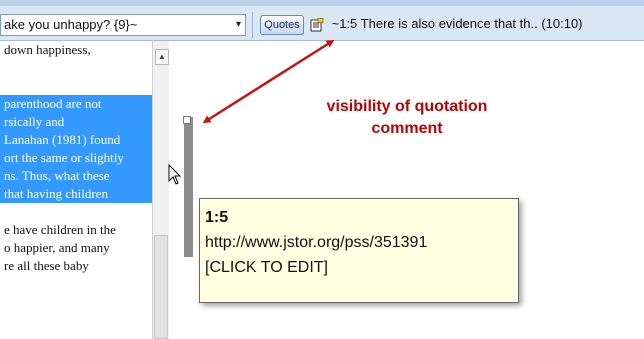 The image size is (644, 339). What do you see at coordinates (316, 242) in the screenshot?
I see `tooltip-url: http://www.jstor.org/pss/351391` at bounding box center [316, 242].